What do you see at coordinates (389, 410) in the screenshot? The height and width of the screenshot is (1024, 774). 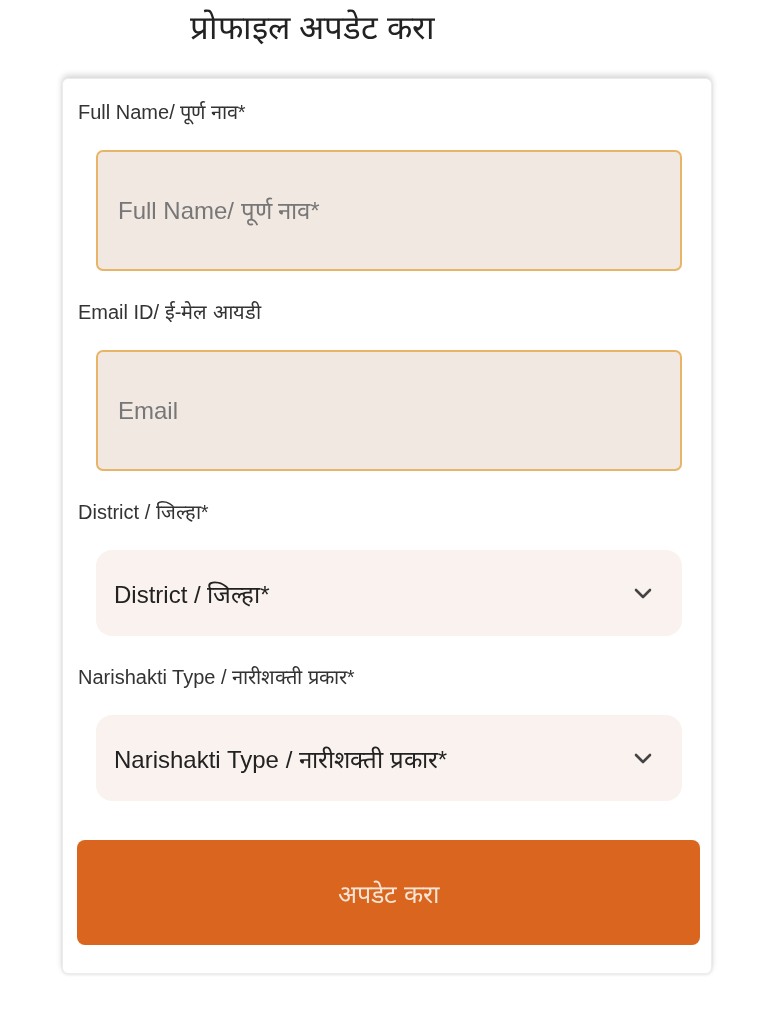 I see `text-input-field: Email` at bounding box center [389, 410].